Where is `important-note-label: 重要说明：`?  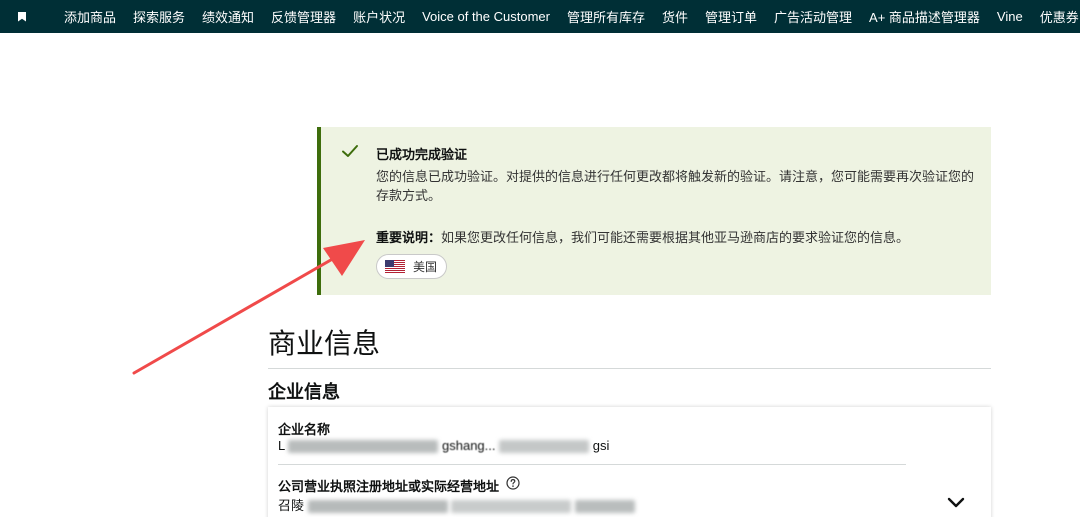 important-note-label: 重要说明： is located at coordinates (409, 237).